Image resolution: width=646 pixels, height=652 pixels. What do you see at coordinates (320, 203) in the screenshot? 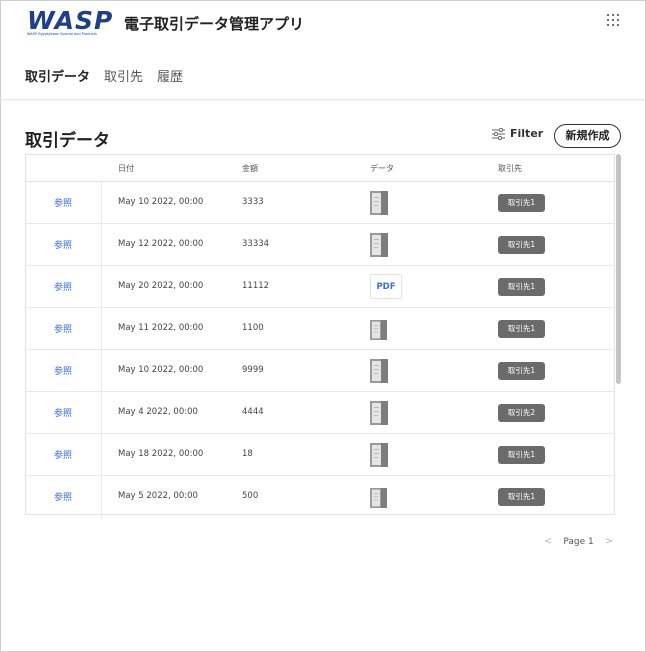
I see `table-row: 参照 May 10 2022, 00:00 3333 取引先1` at bounding box center [320, 203].